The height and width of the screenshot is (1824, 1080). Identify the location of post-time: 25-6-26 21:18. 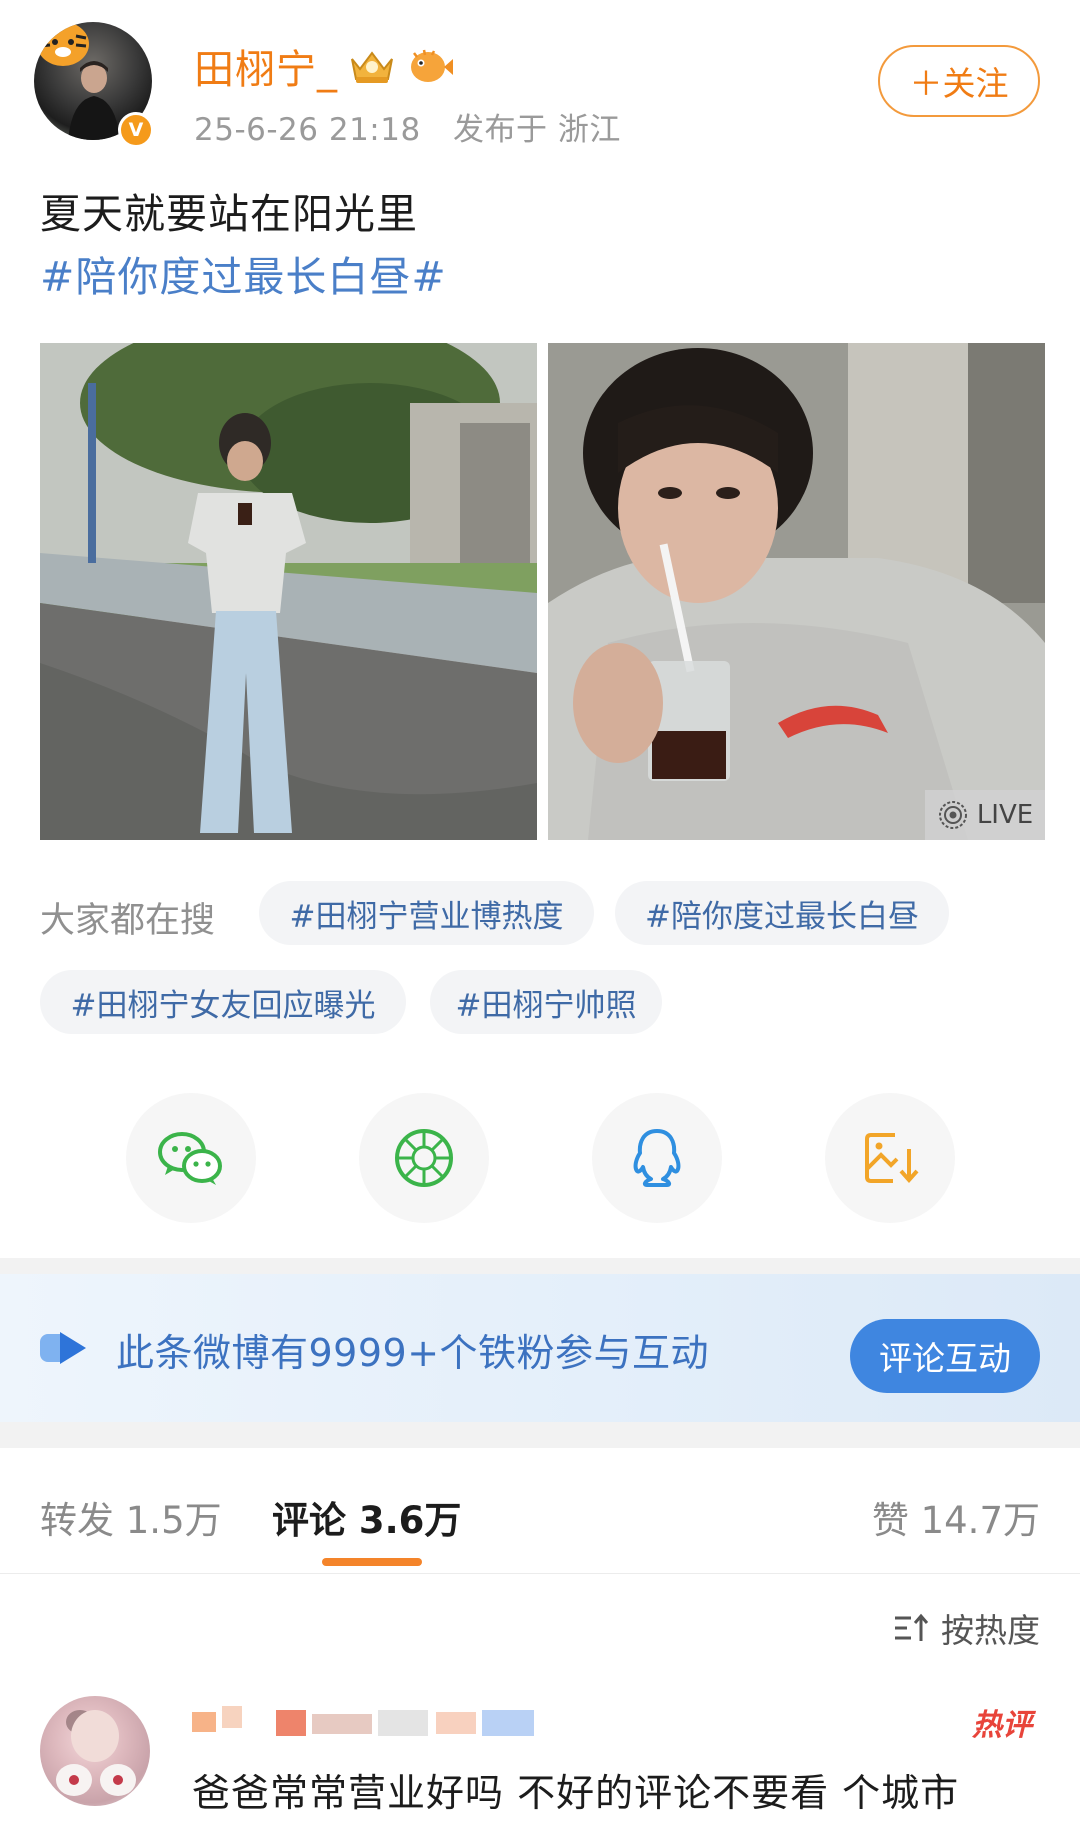
(307, 130).